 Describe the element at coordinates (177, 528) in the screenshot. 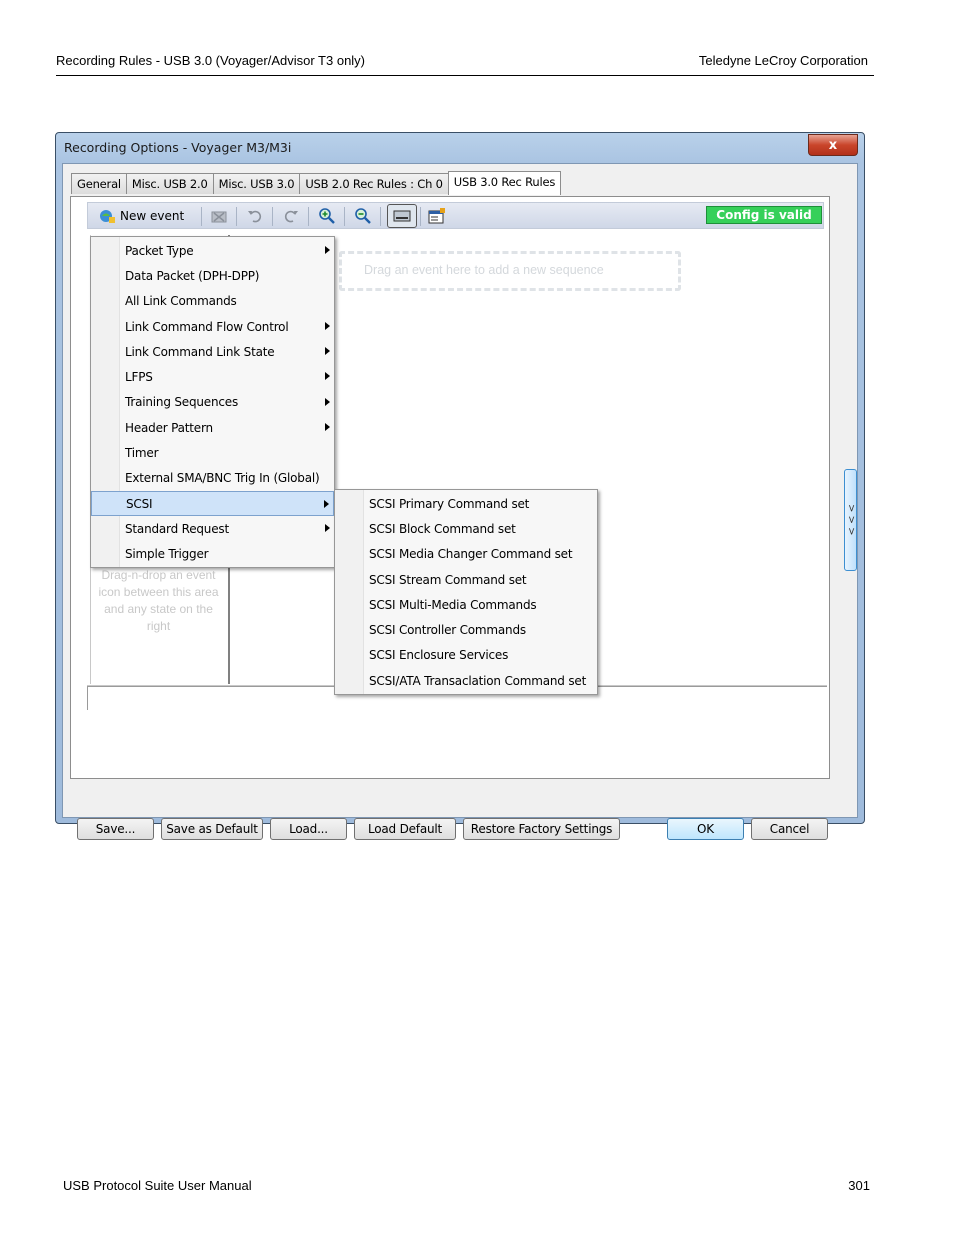

I see `menu-item-label: Standard Request` at that location.